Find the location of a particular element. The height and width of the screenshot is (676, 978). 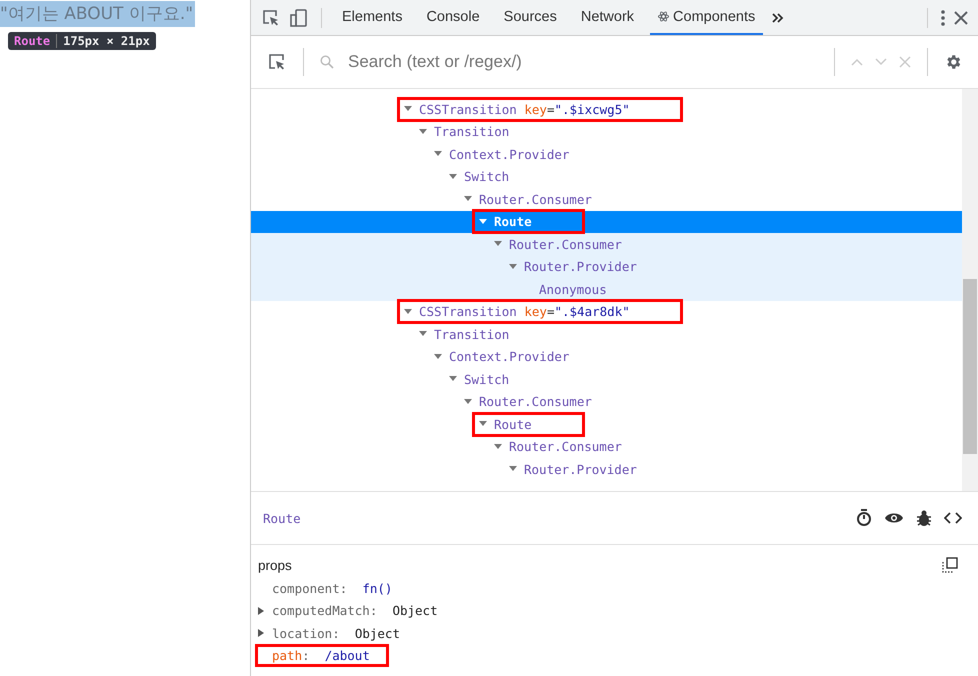

device-toolbar-icon is located at coordinates (299, 18).